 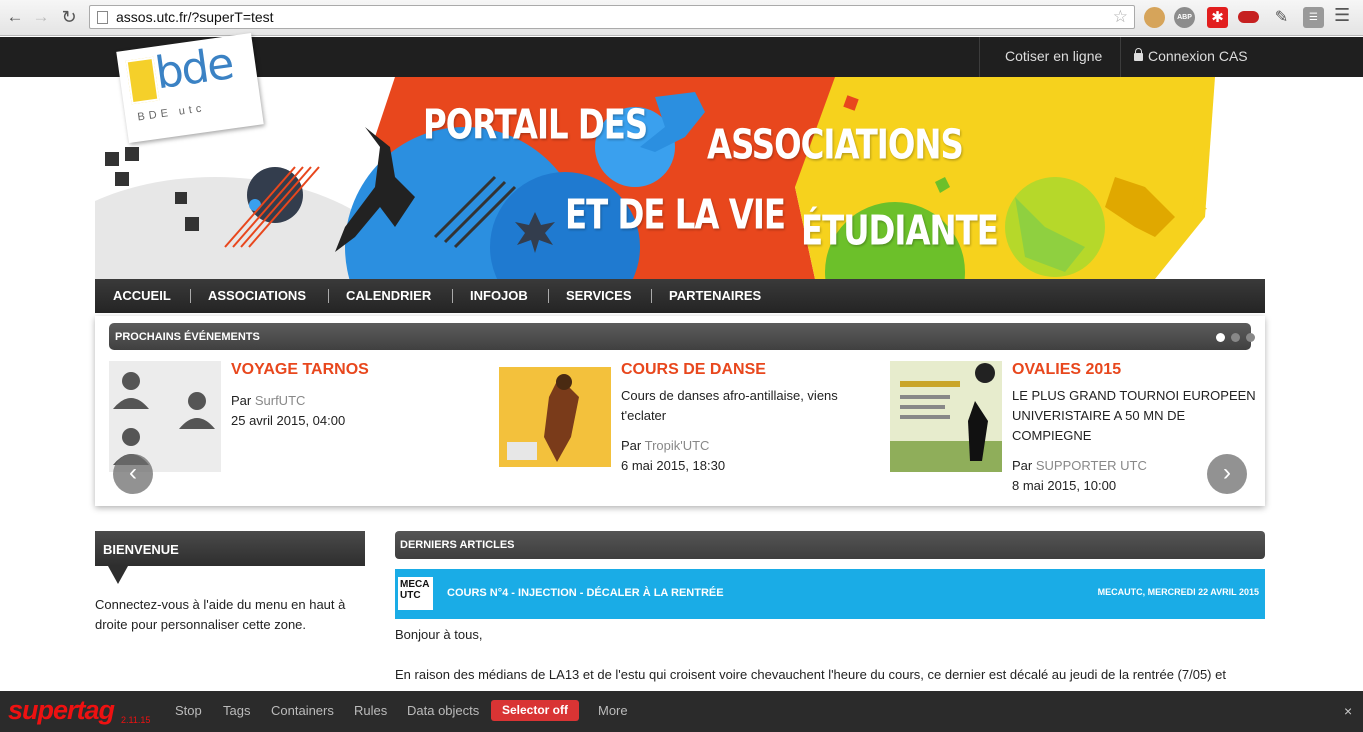 I want to click on nav-accueil: ACCUEIL, so click(x=142, y=295).